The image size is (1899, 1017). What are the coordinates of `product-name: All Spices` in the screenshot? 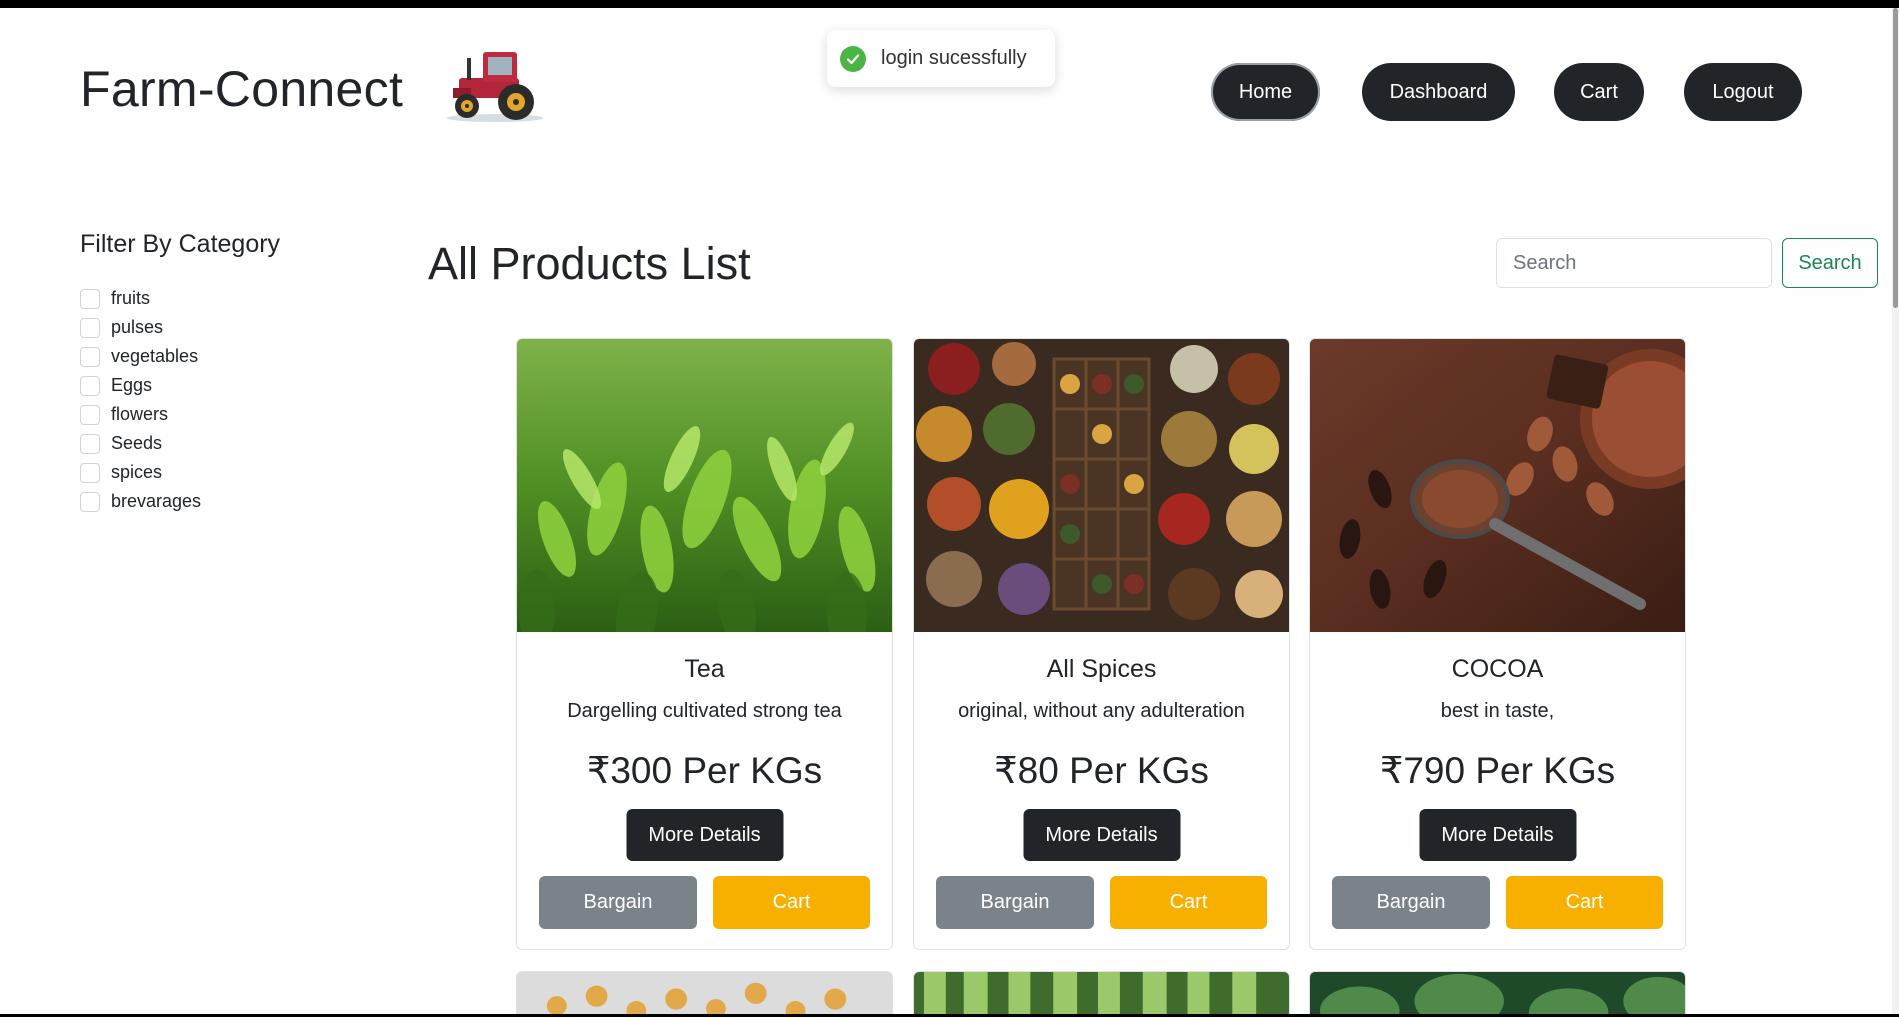 It's located at (1101, 669).